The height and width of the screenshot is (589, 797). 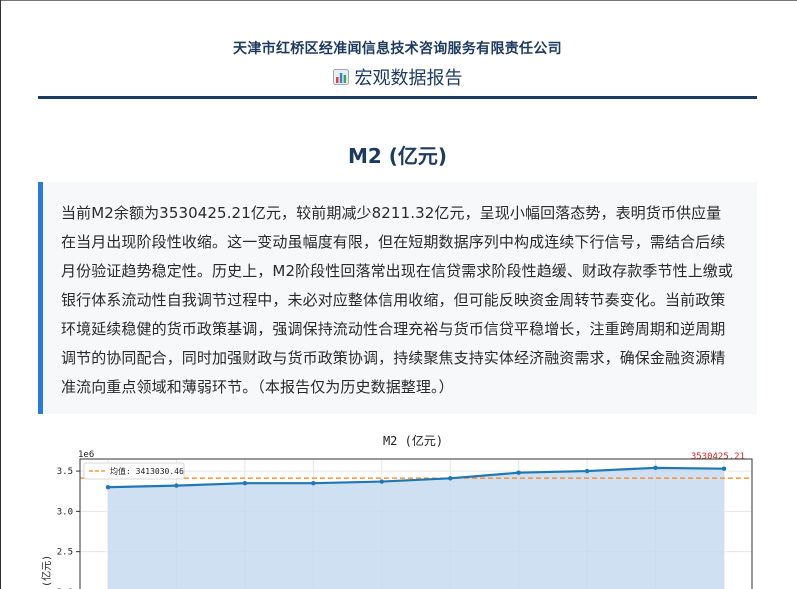 I want to click on report-title: 宏观数据报告, so click(x=408, y=78).